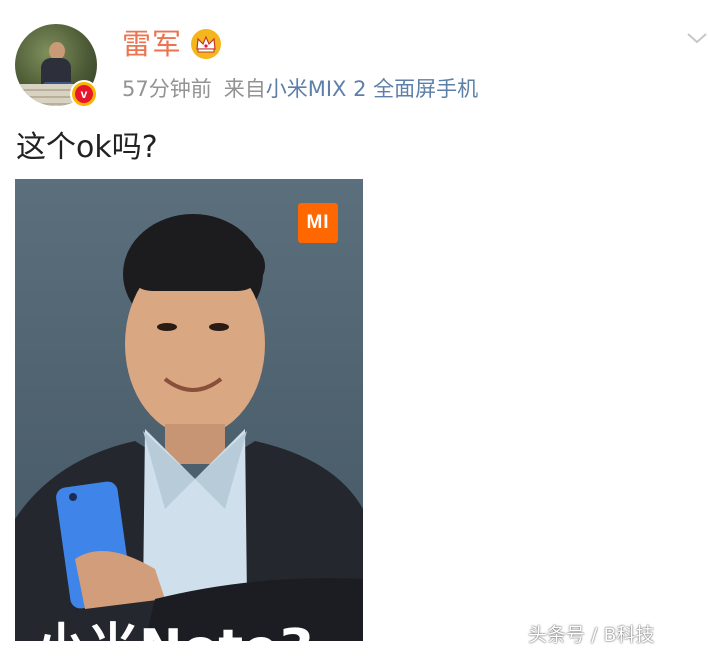  What do you see at coordinates (697, 39) in the screenshot?
I see `chevron-down-icon` at bounding box center [697, 39].